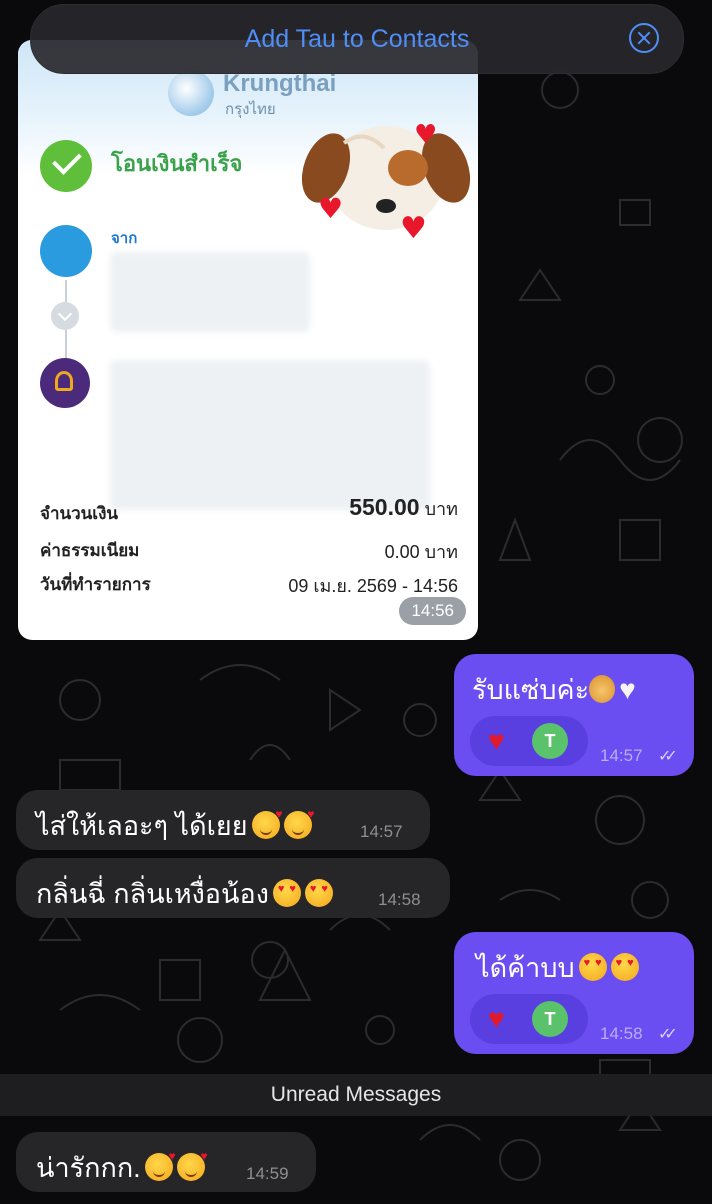 Image resolution: width=712 pixels, height=1204 pixels. What do you see at coordinates (90, 550) in the screenshot?
I see `fee-label: ค่าธรรมเนียม` at bounding box center [90, 550].